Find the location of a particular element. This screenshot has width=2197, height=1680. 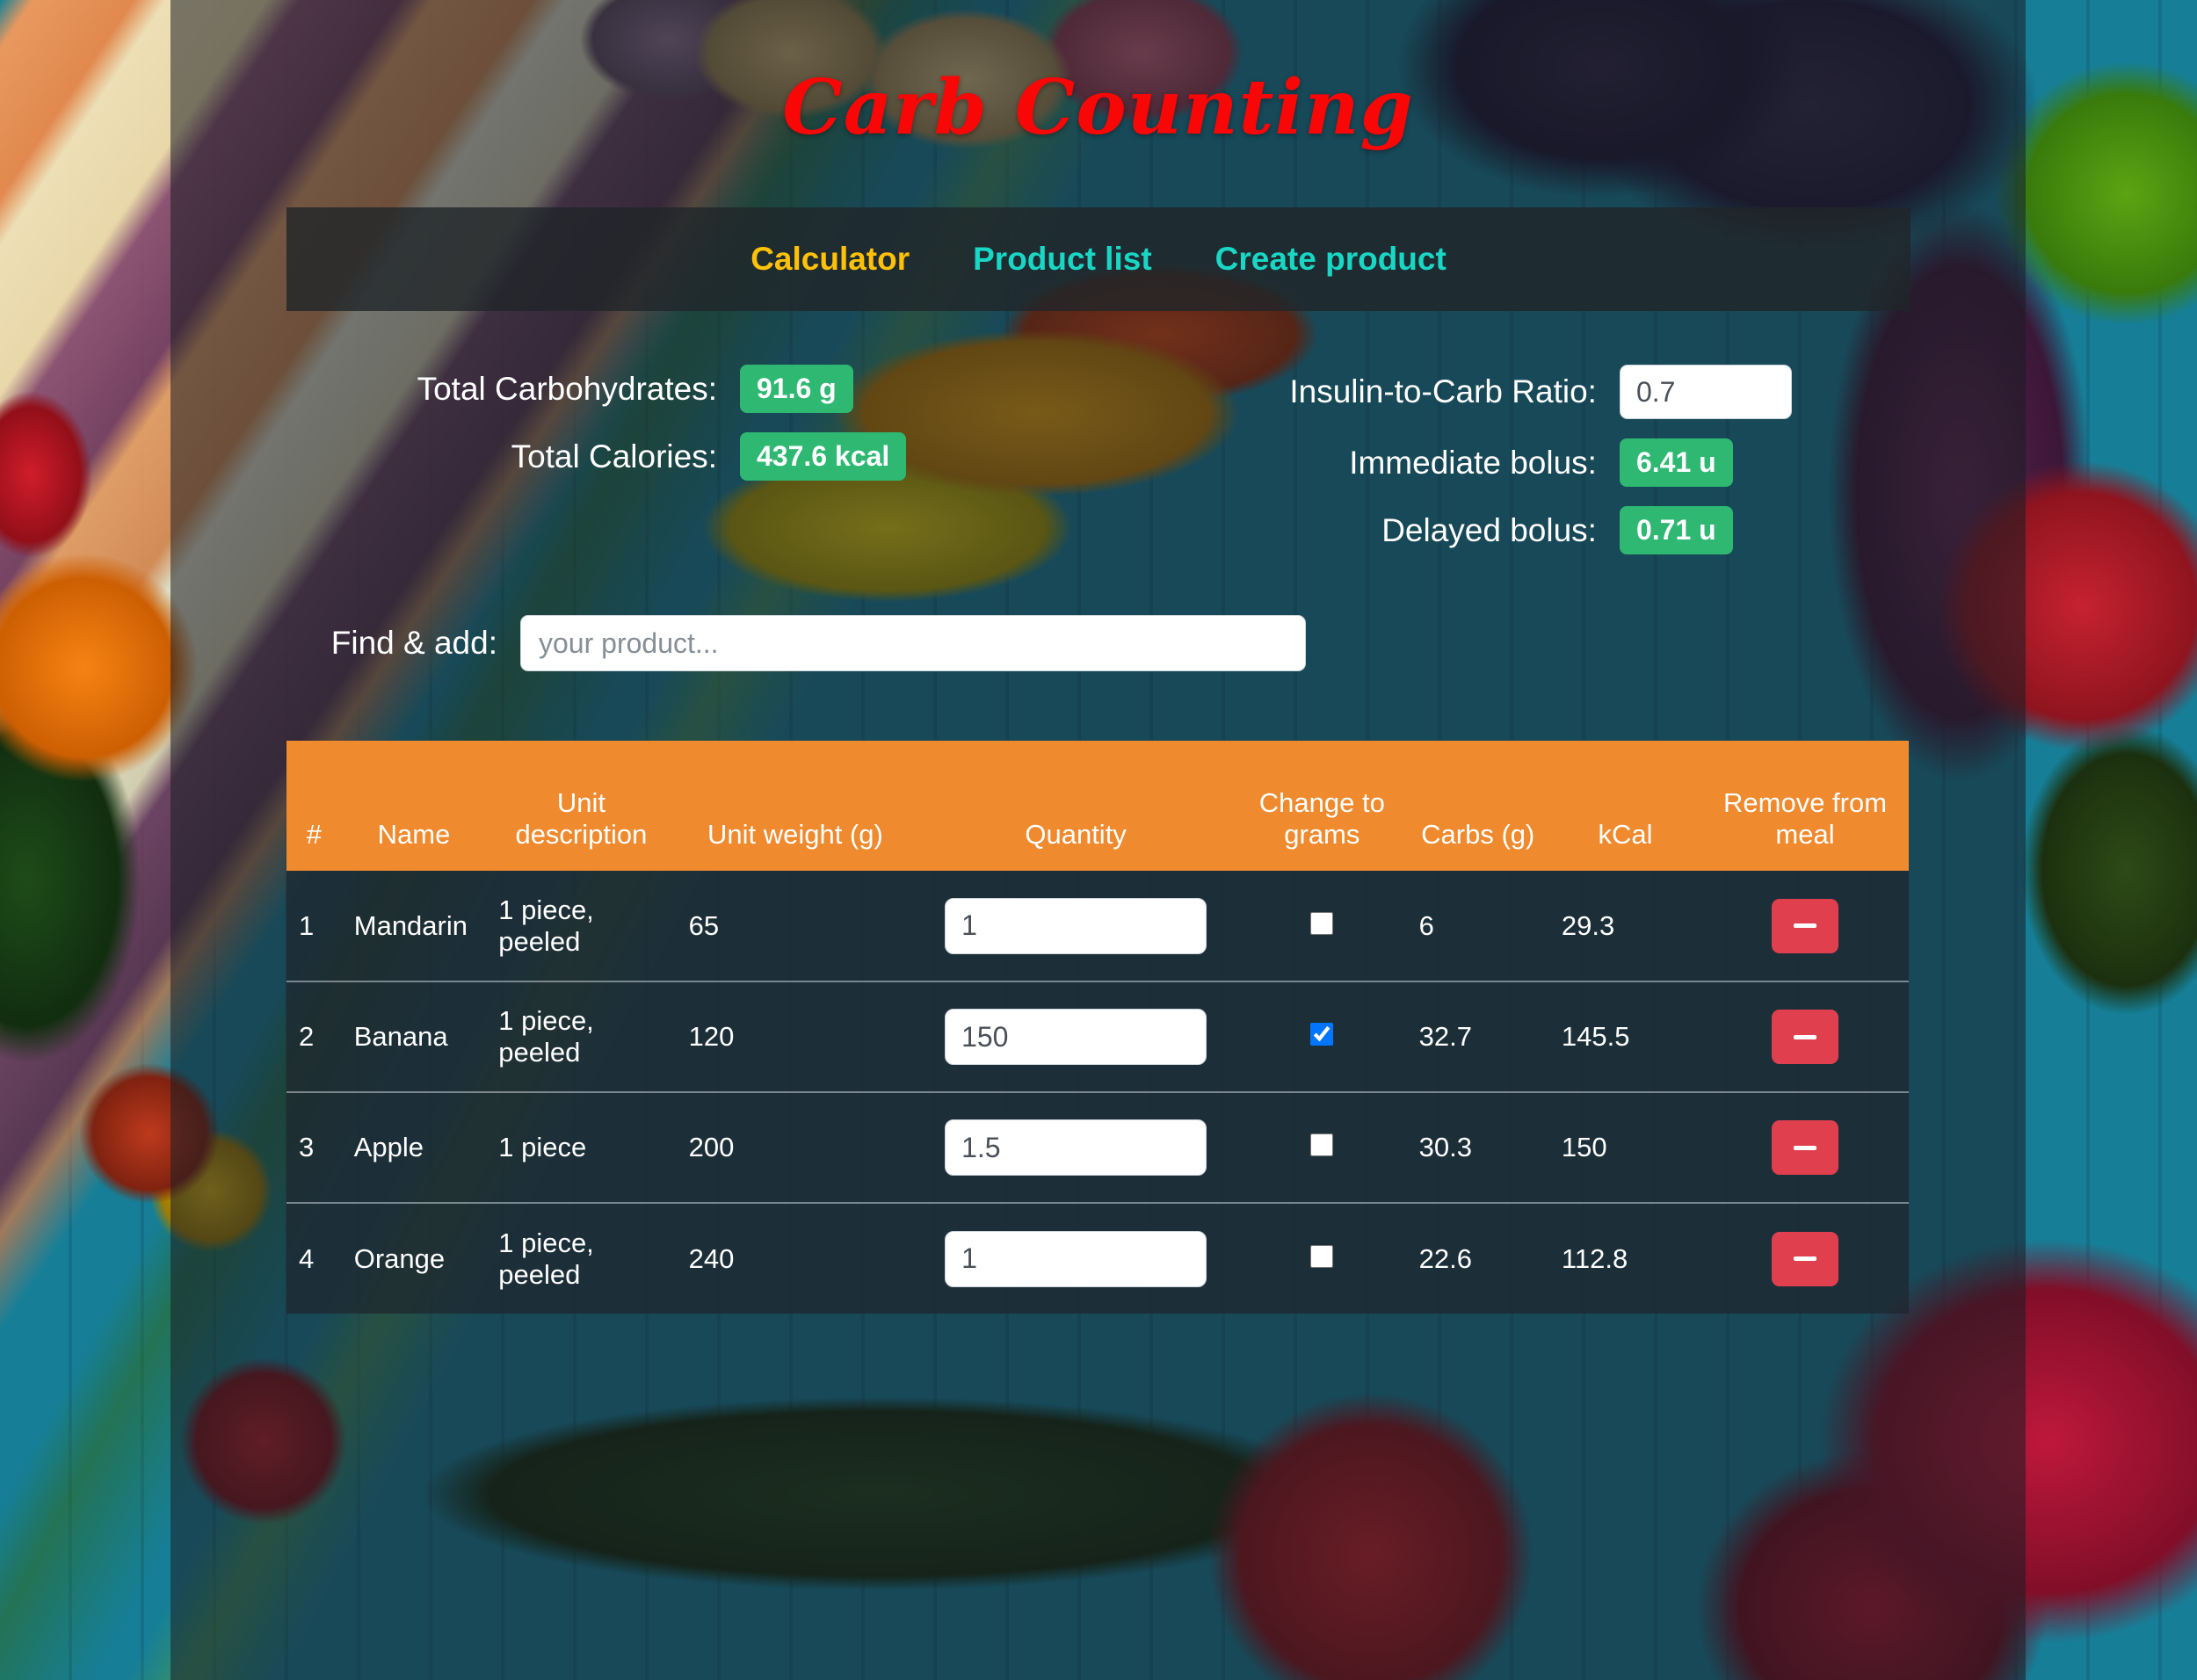

immediate-bolus-row: Immediate bolus: 6.41 u is located at coordinates (1521, 462).